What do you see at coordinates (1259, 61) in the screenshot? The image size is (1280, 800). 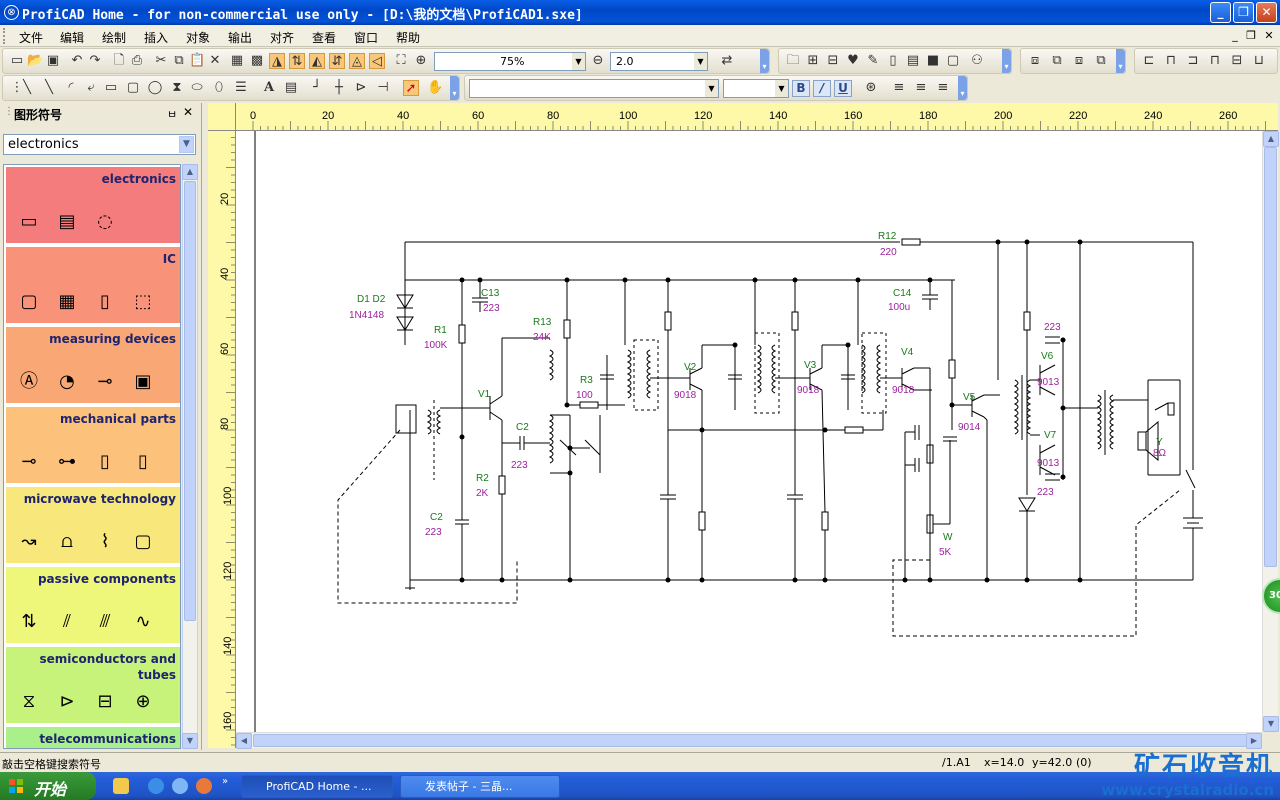 I see `align-bottom-icon: ⊔` at bounding box center [1259, 61].